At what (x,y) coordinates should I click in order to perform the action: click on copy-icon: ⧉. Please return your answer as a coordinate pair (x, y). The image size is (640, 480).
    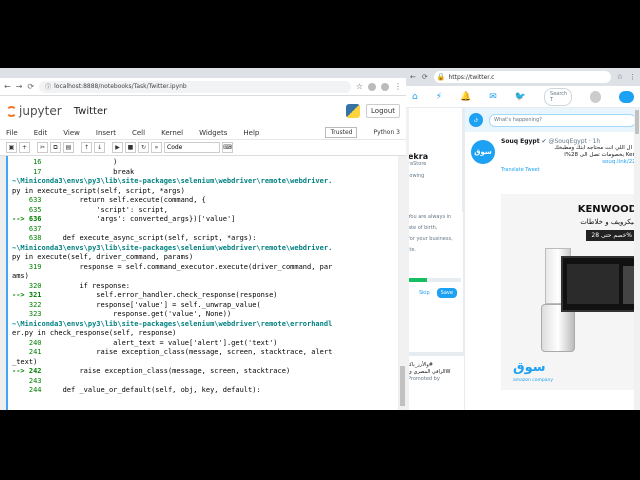
    Looking at the image, I should click on (55, 147).